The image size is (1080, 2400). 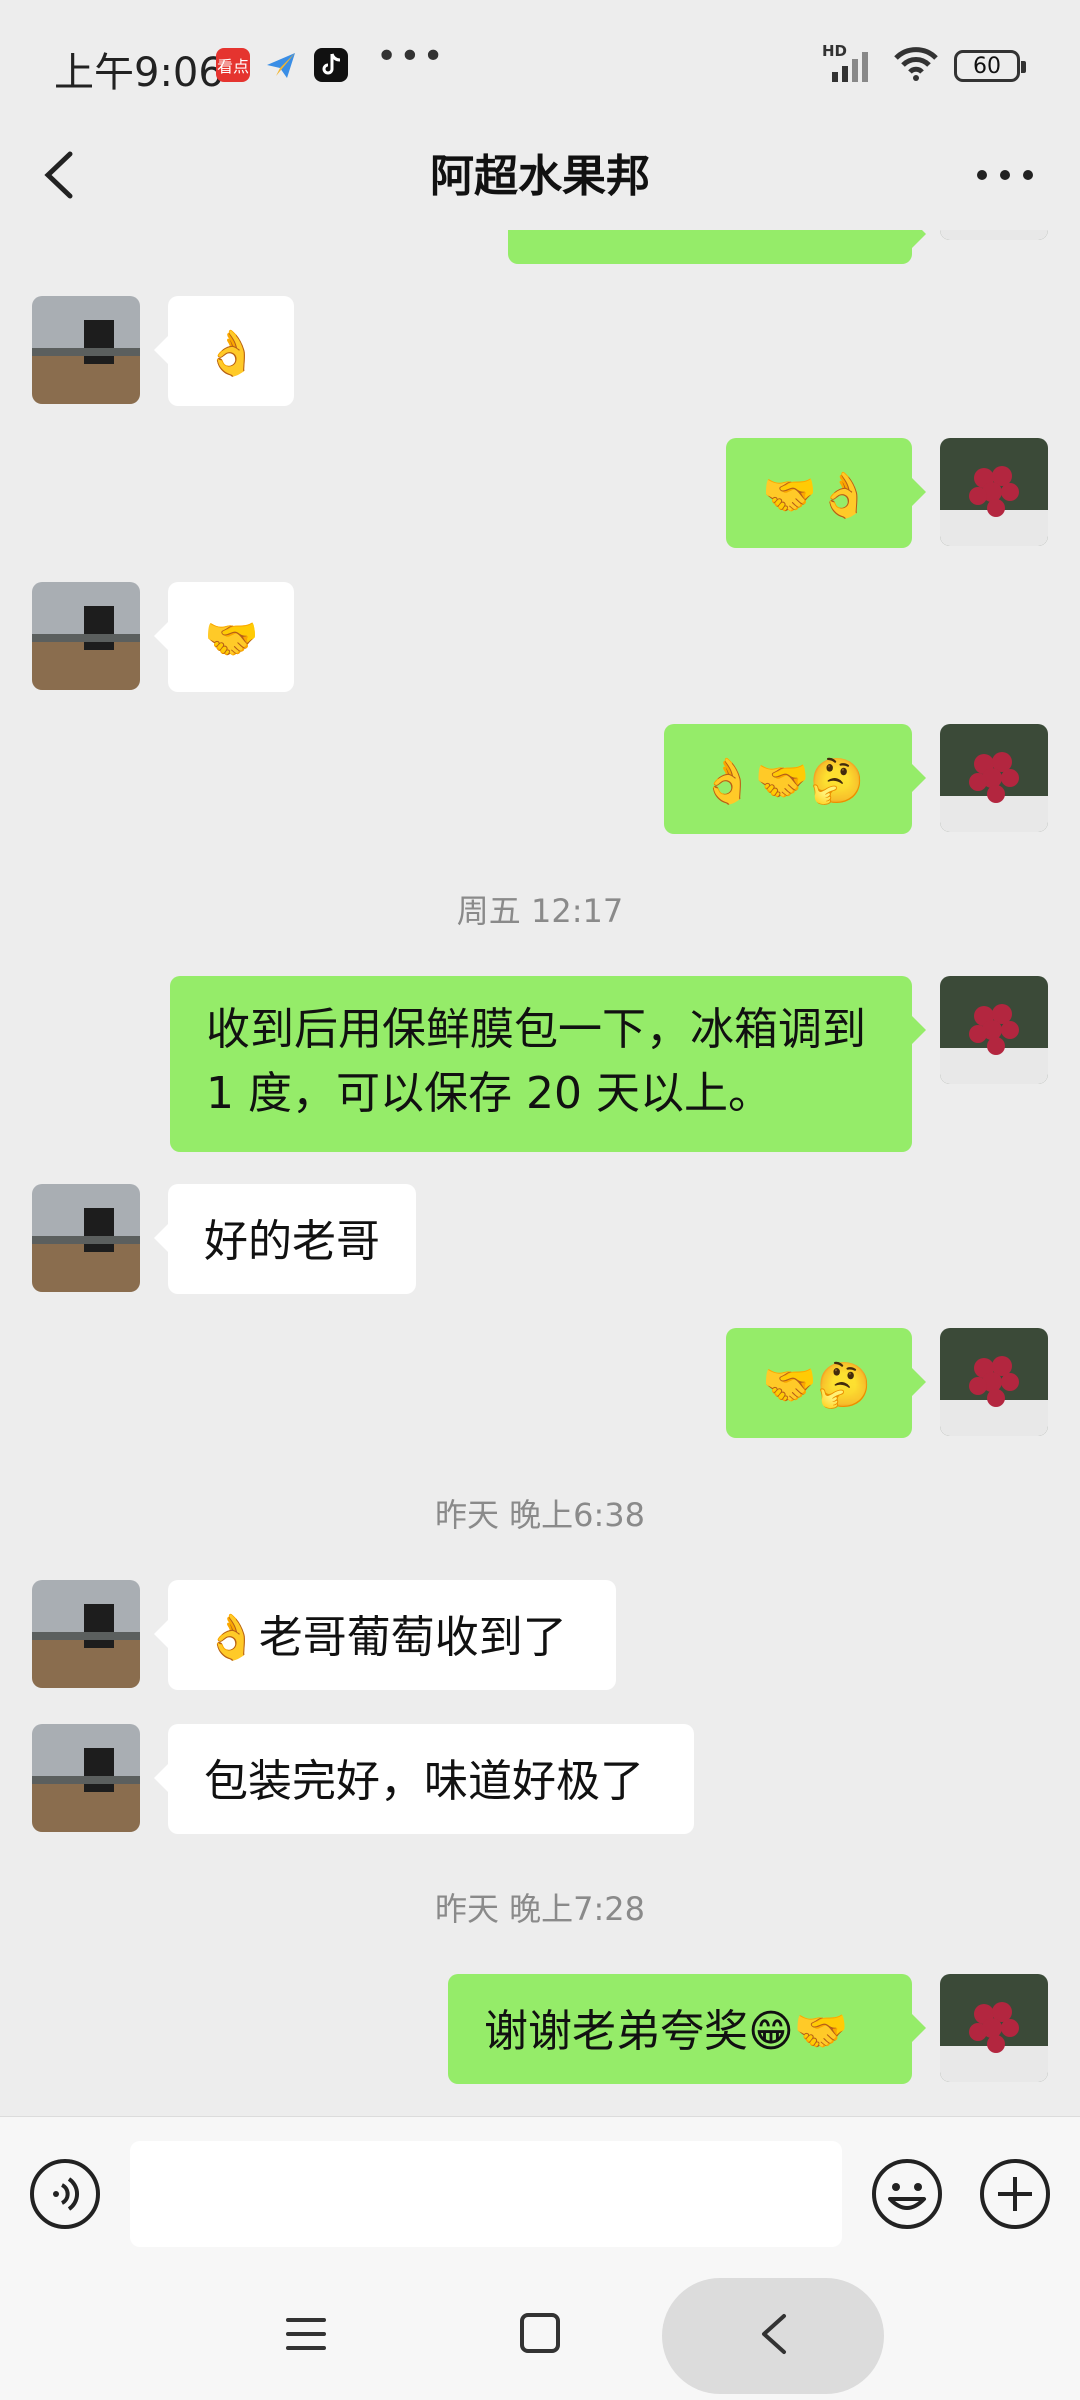 I want to click on status-time: 上午9:06, so click(x=139, y=73).